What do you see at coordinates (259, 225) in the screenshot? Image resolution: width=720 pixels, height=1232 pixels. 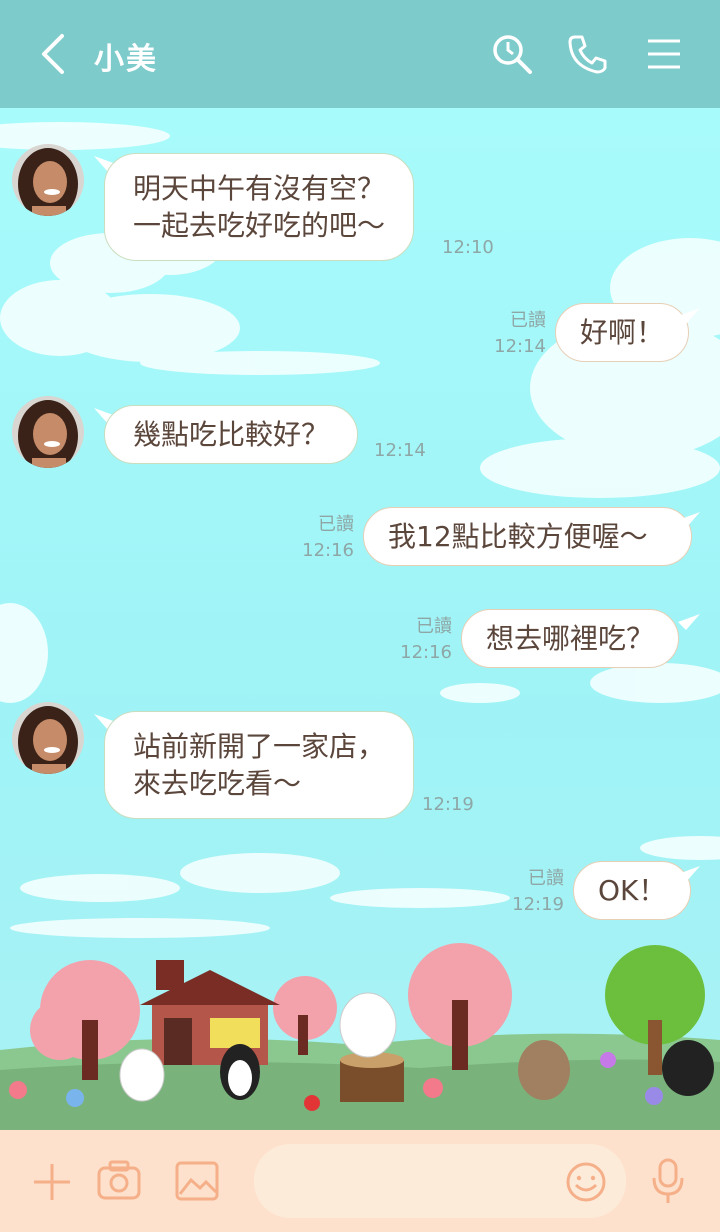 I see `message-text-line: 一起去吃好吃的吧～` at bounding box center [259, 225].